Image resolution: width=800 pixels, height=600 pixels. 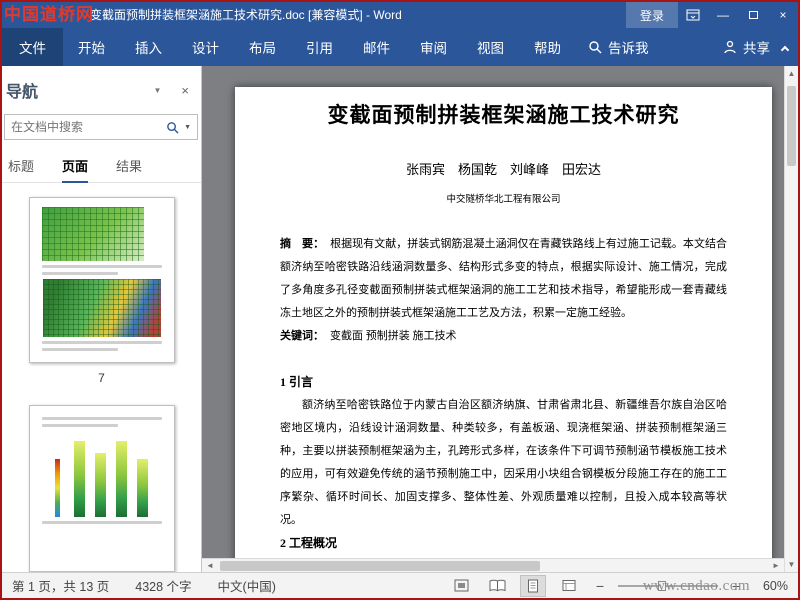 I want to click on abstract-label: 摘 要：, so click(x=302, y=244).